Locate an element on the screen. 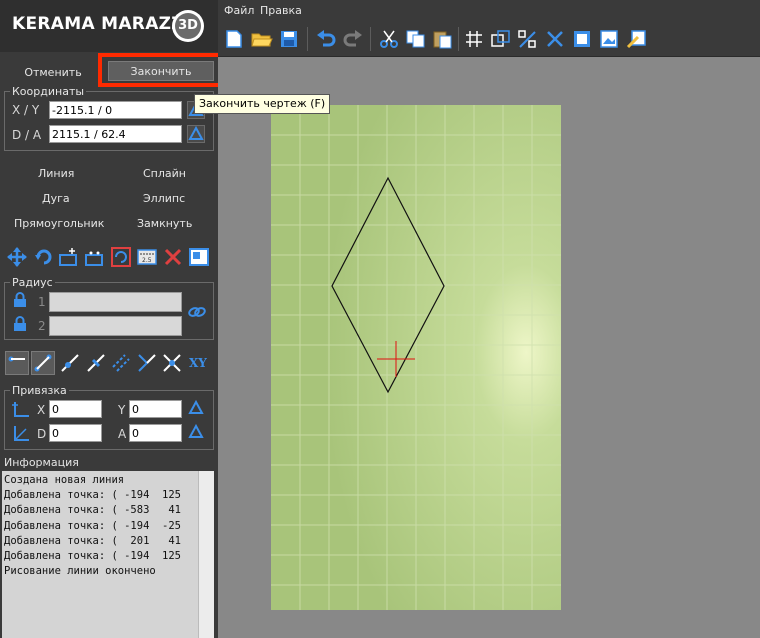 Image resolution: width=760 pixels, height=638 pixels. menu-bar: Файл Правка is located at coordinates (489, 11).